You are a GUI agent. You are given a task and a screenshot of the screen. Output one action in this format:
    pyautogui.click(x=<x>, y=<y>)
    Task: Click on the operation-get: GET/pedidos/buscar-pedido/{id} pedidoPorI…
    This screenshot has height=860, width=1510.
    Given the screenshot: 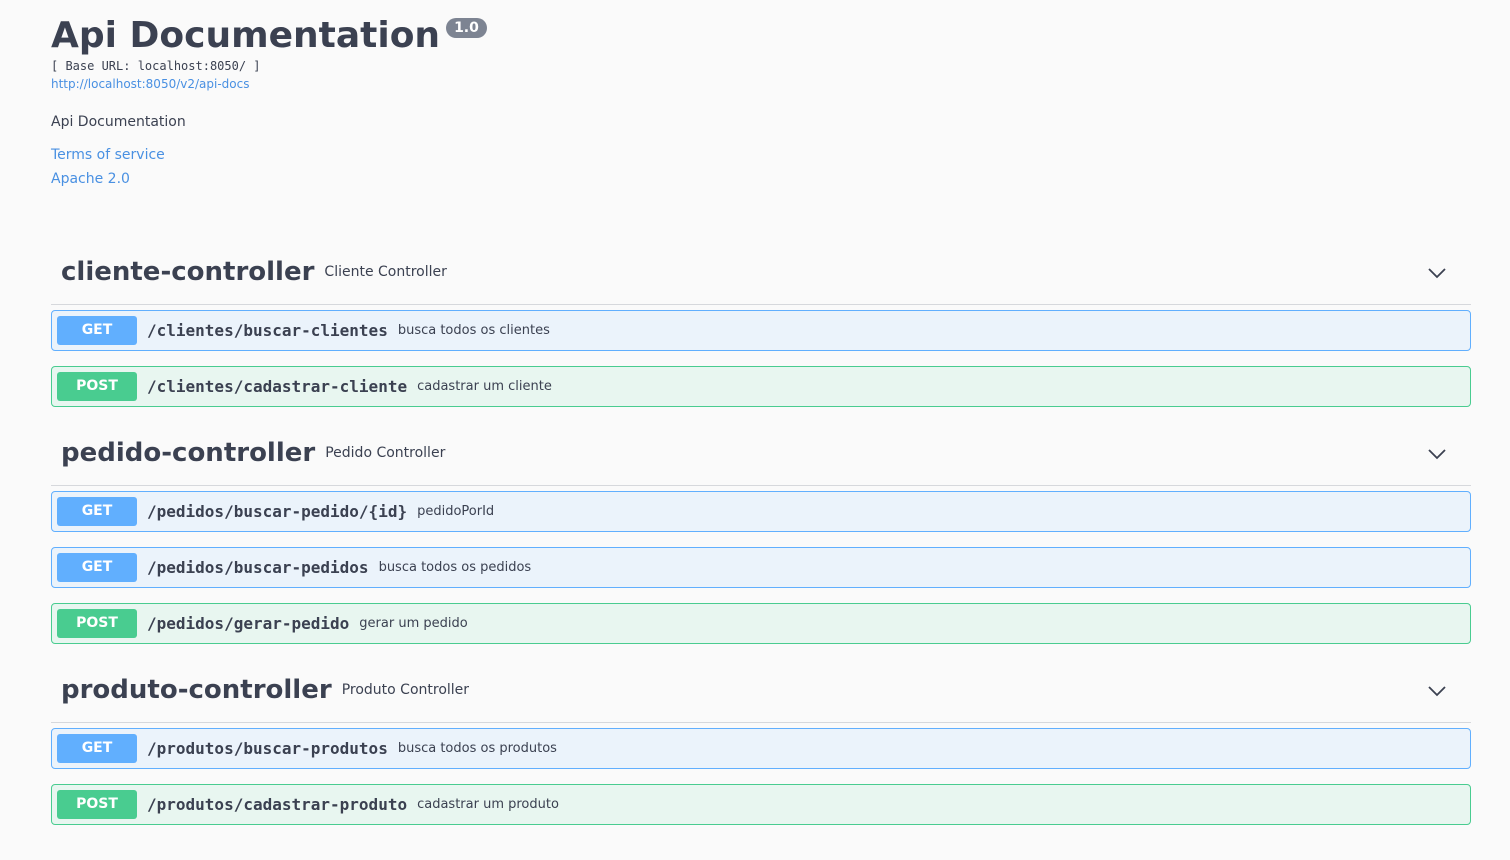 What is the action you would take?
    pyautogui.click(x=761, y=511)
    